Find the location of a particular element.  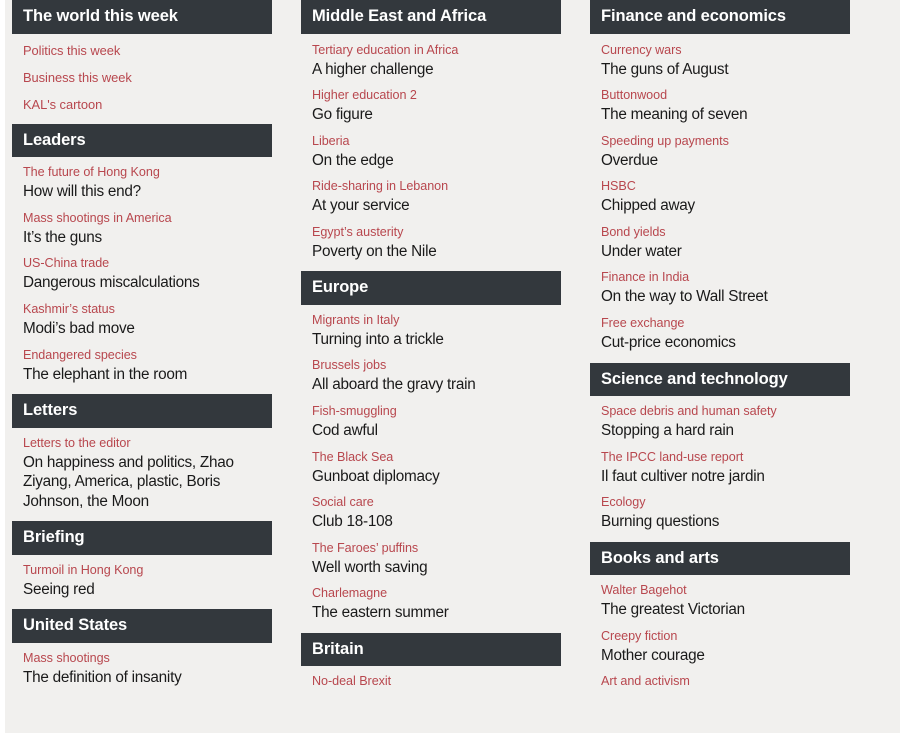

article-item: Egypt’s austerity Poverty on the Nile is located at coordinates (431, 243).